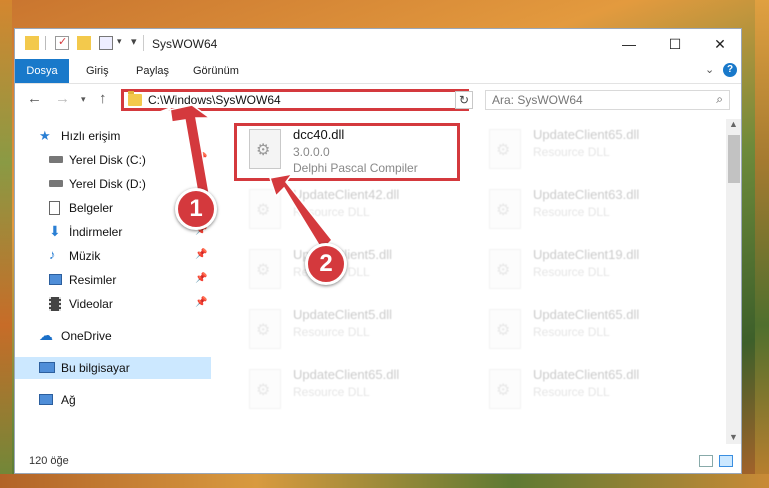  I want to click on file-item: UpdateClient42.dll Resource DLL, so click(345, 209).